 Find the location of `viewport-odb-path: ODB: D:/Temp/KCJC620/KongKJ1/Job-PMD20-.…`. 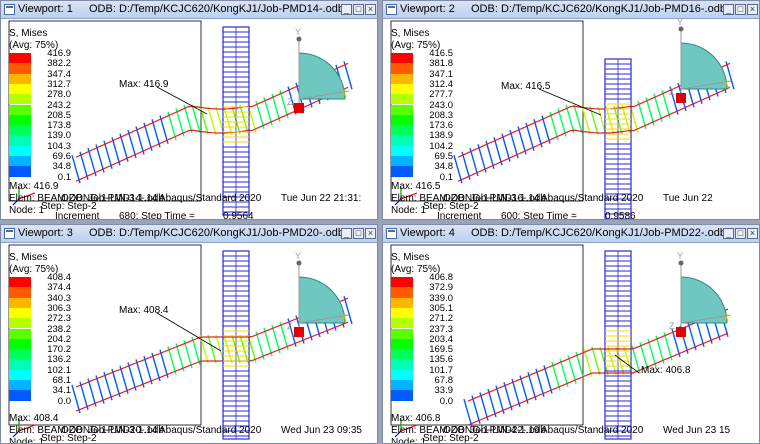

viewport-odb-path: ODB: D:/Temp/KCJC620/KongKJ1/Job-PMD20-.… is located at coordinates (216, 233).